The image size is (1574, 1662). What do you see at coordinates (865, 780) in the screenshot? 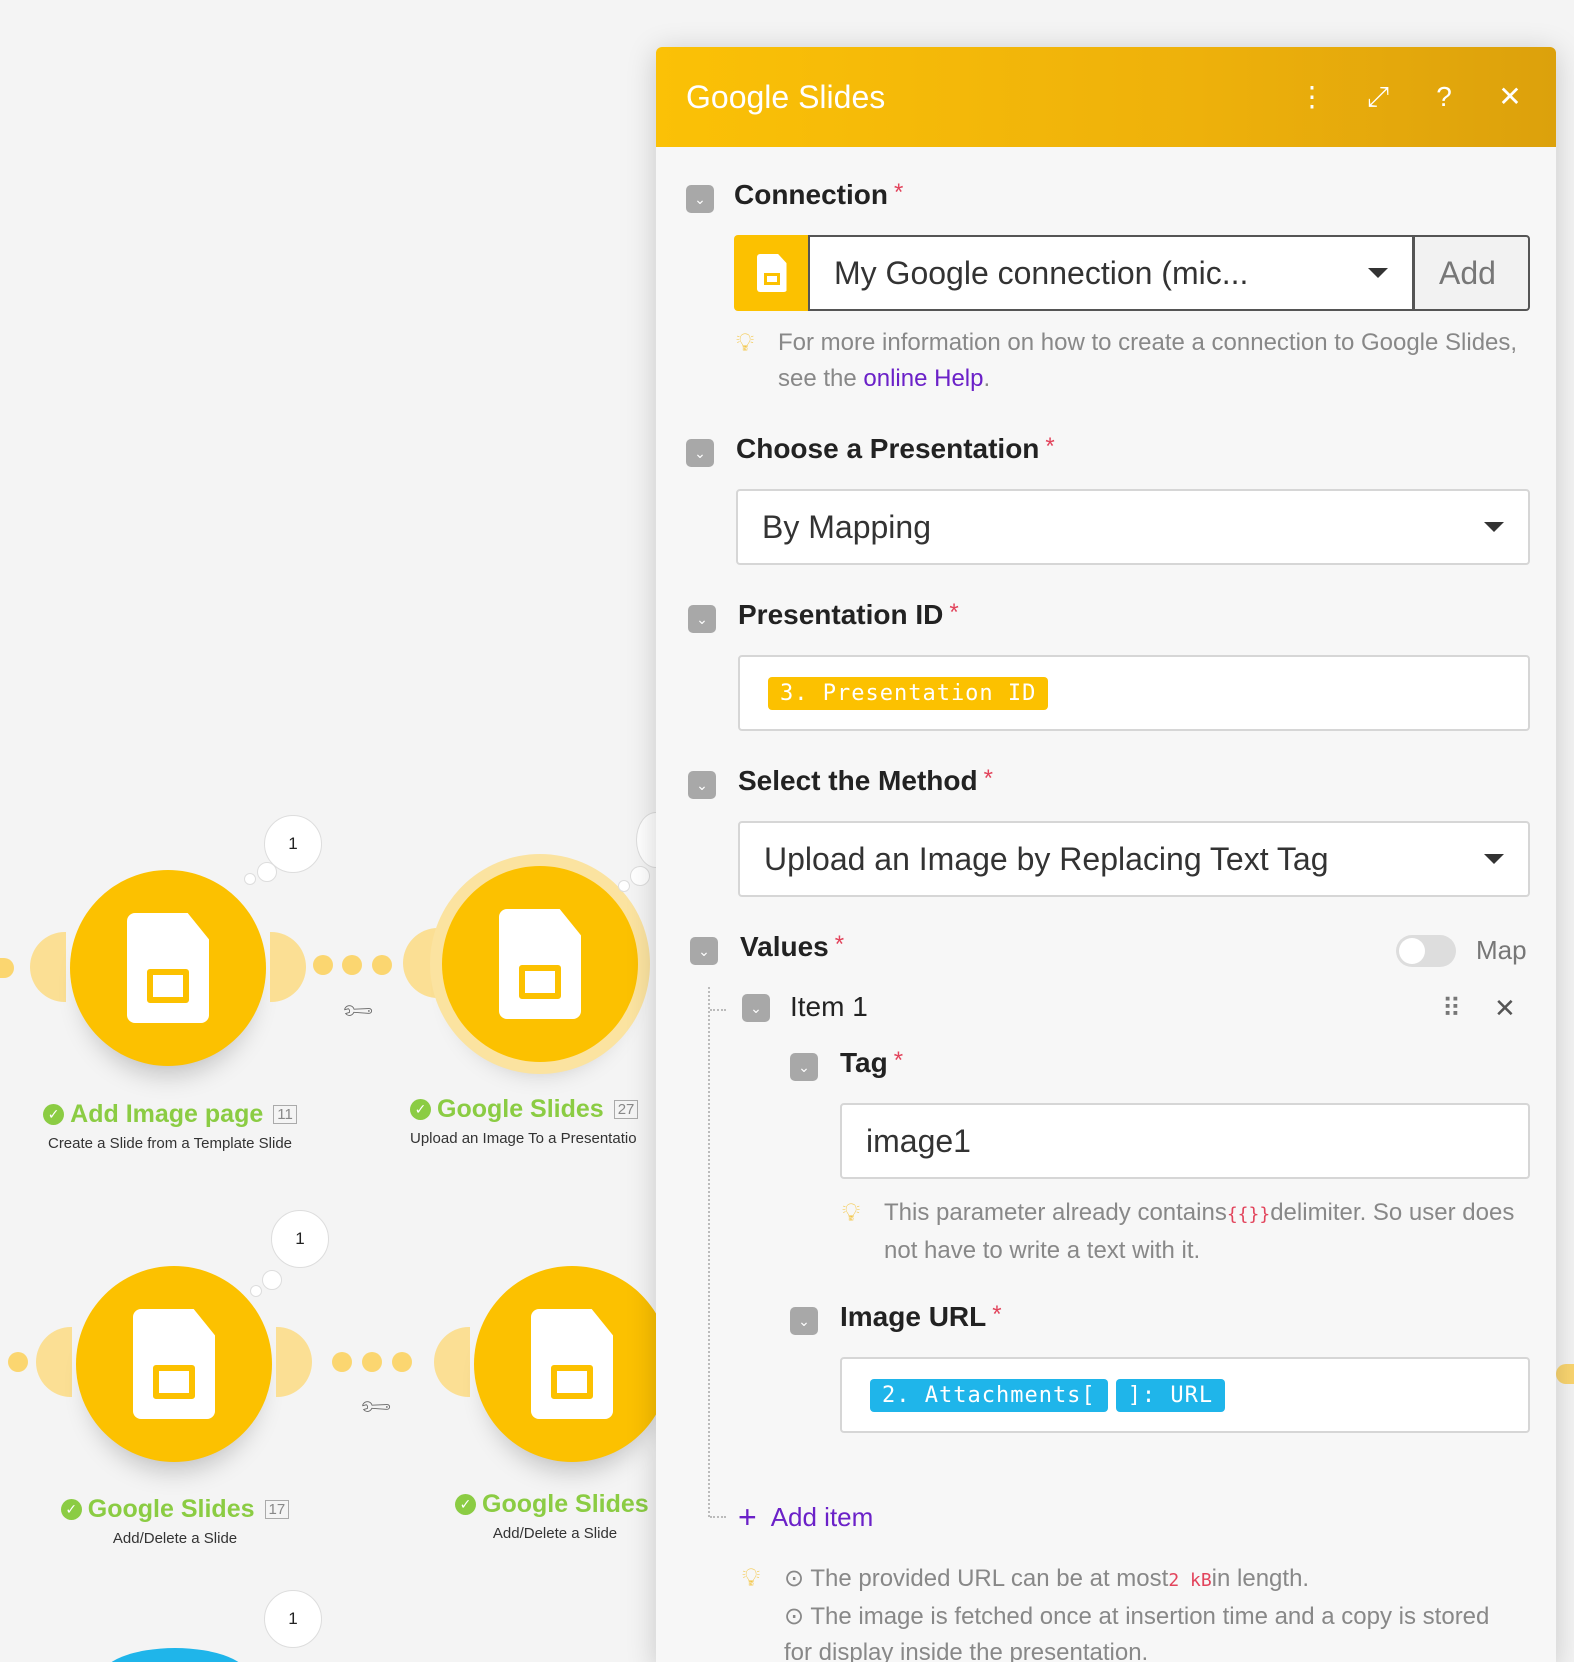
I see `method-label: Select the Method *` at bounding box center [865, 780].